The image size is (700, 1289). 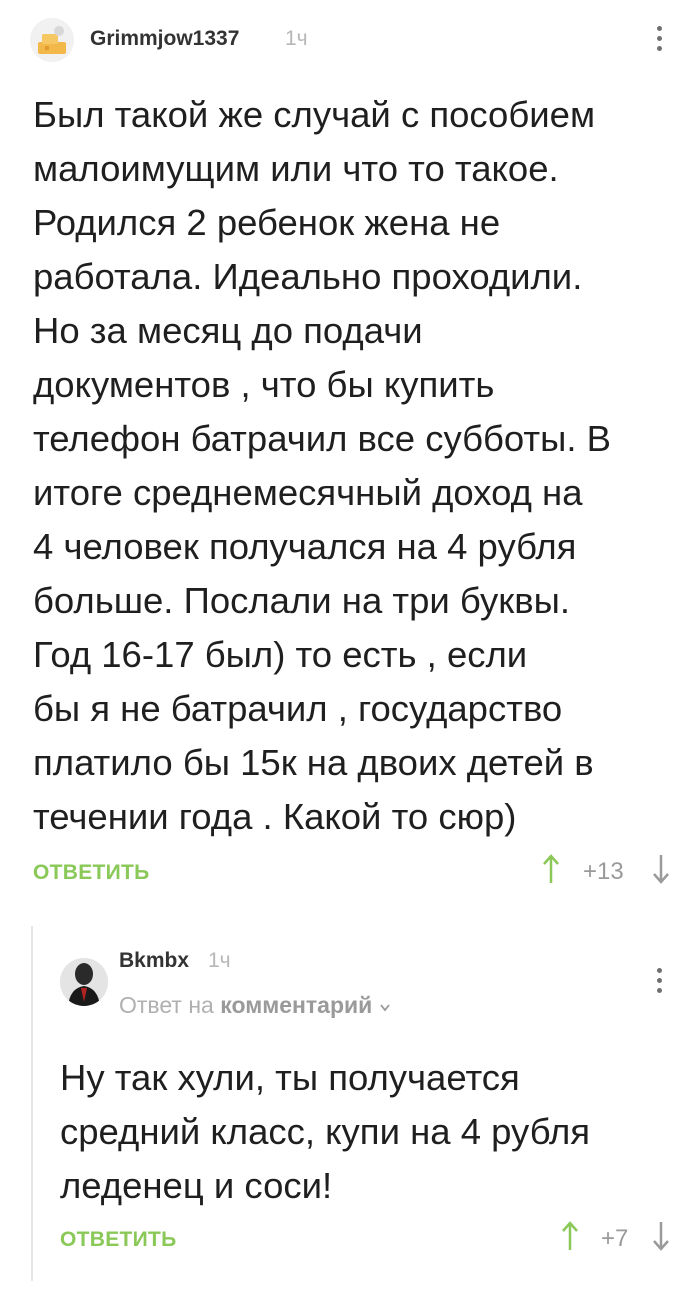 What do you see at coordinates (32, 1103) in the screenshot?
I see `thread-line` at bounding box center [32, 1103].